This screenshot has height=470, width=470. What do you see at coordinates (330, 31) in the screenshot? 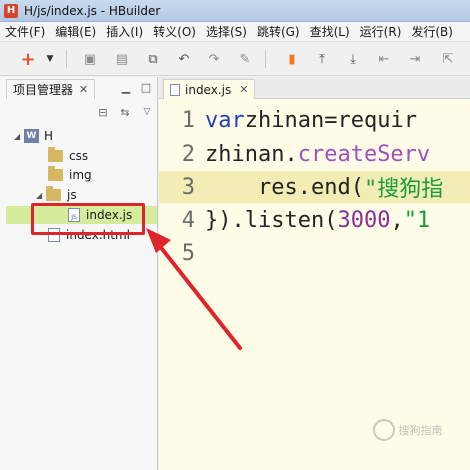
I see `menu-find: 查找(L)` at bounding box center [330, 31].